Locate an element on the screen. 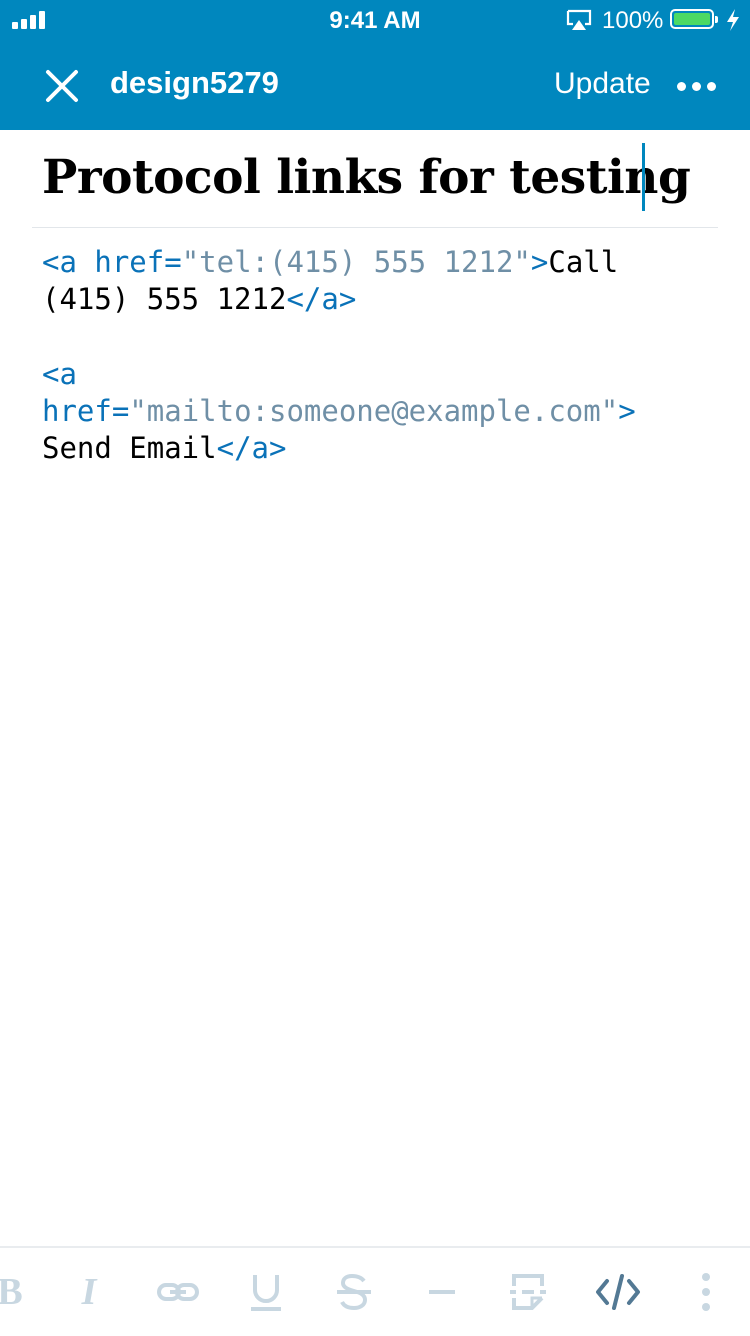 This screenshot has height=1336, width=750. italic-button: I is located at coordinates (89, 1292).